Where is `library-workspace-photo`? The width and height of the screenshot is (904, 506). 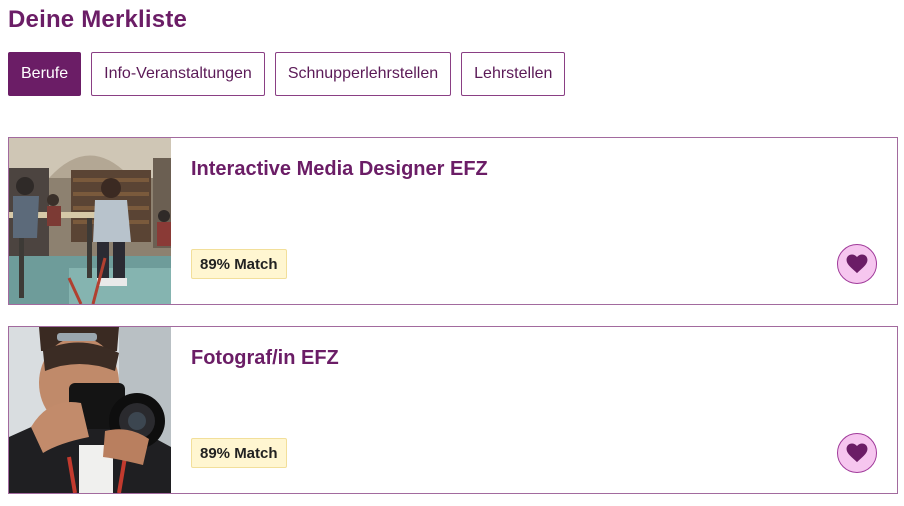
library-workspace-photo is located at coordinates (90, 221).